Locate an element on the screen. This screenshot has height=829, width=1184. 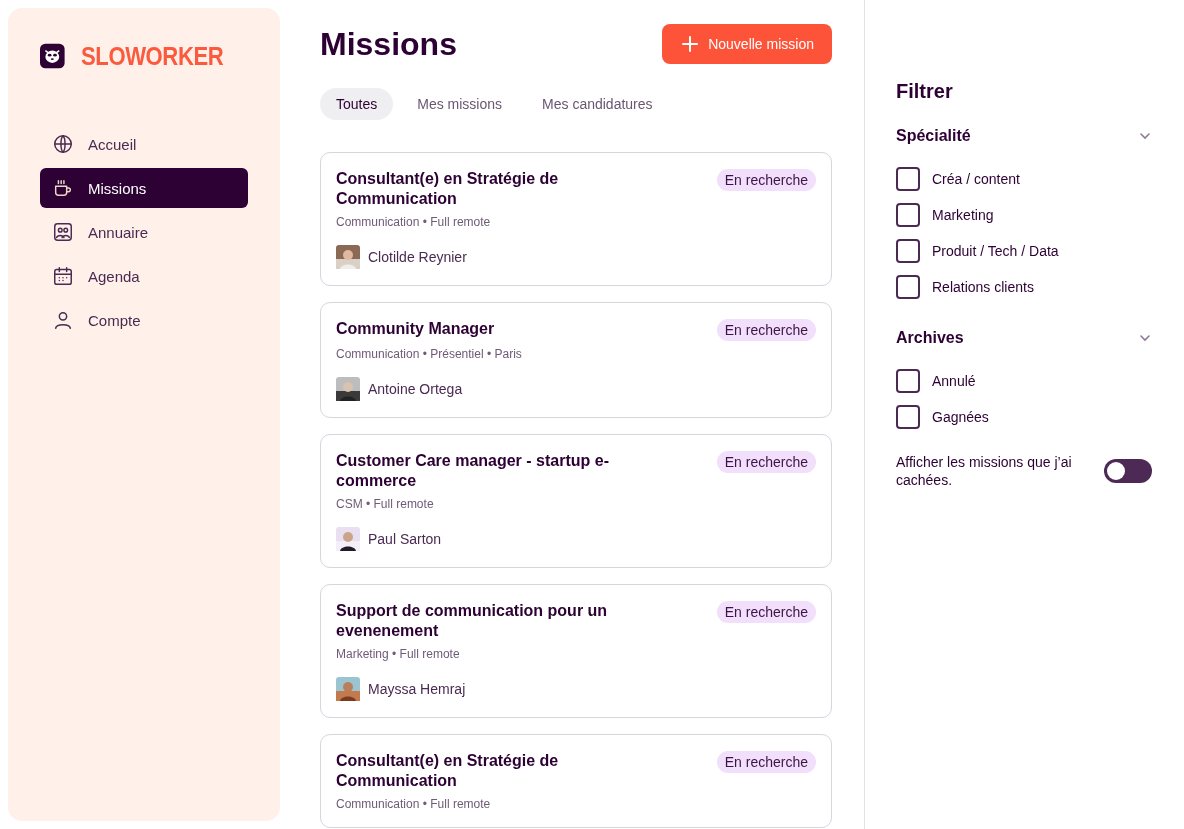
person-name: Clotilde Reynier is located at coordinates (417, 257).